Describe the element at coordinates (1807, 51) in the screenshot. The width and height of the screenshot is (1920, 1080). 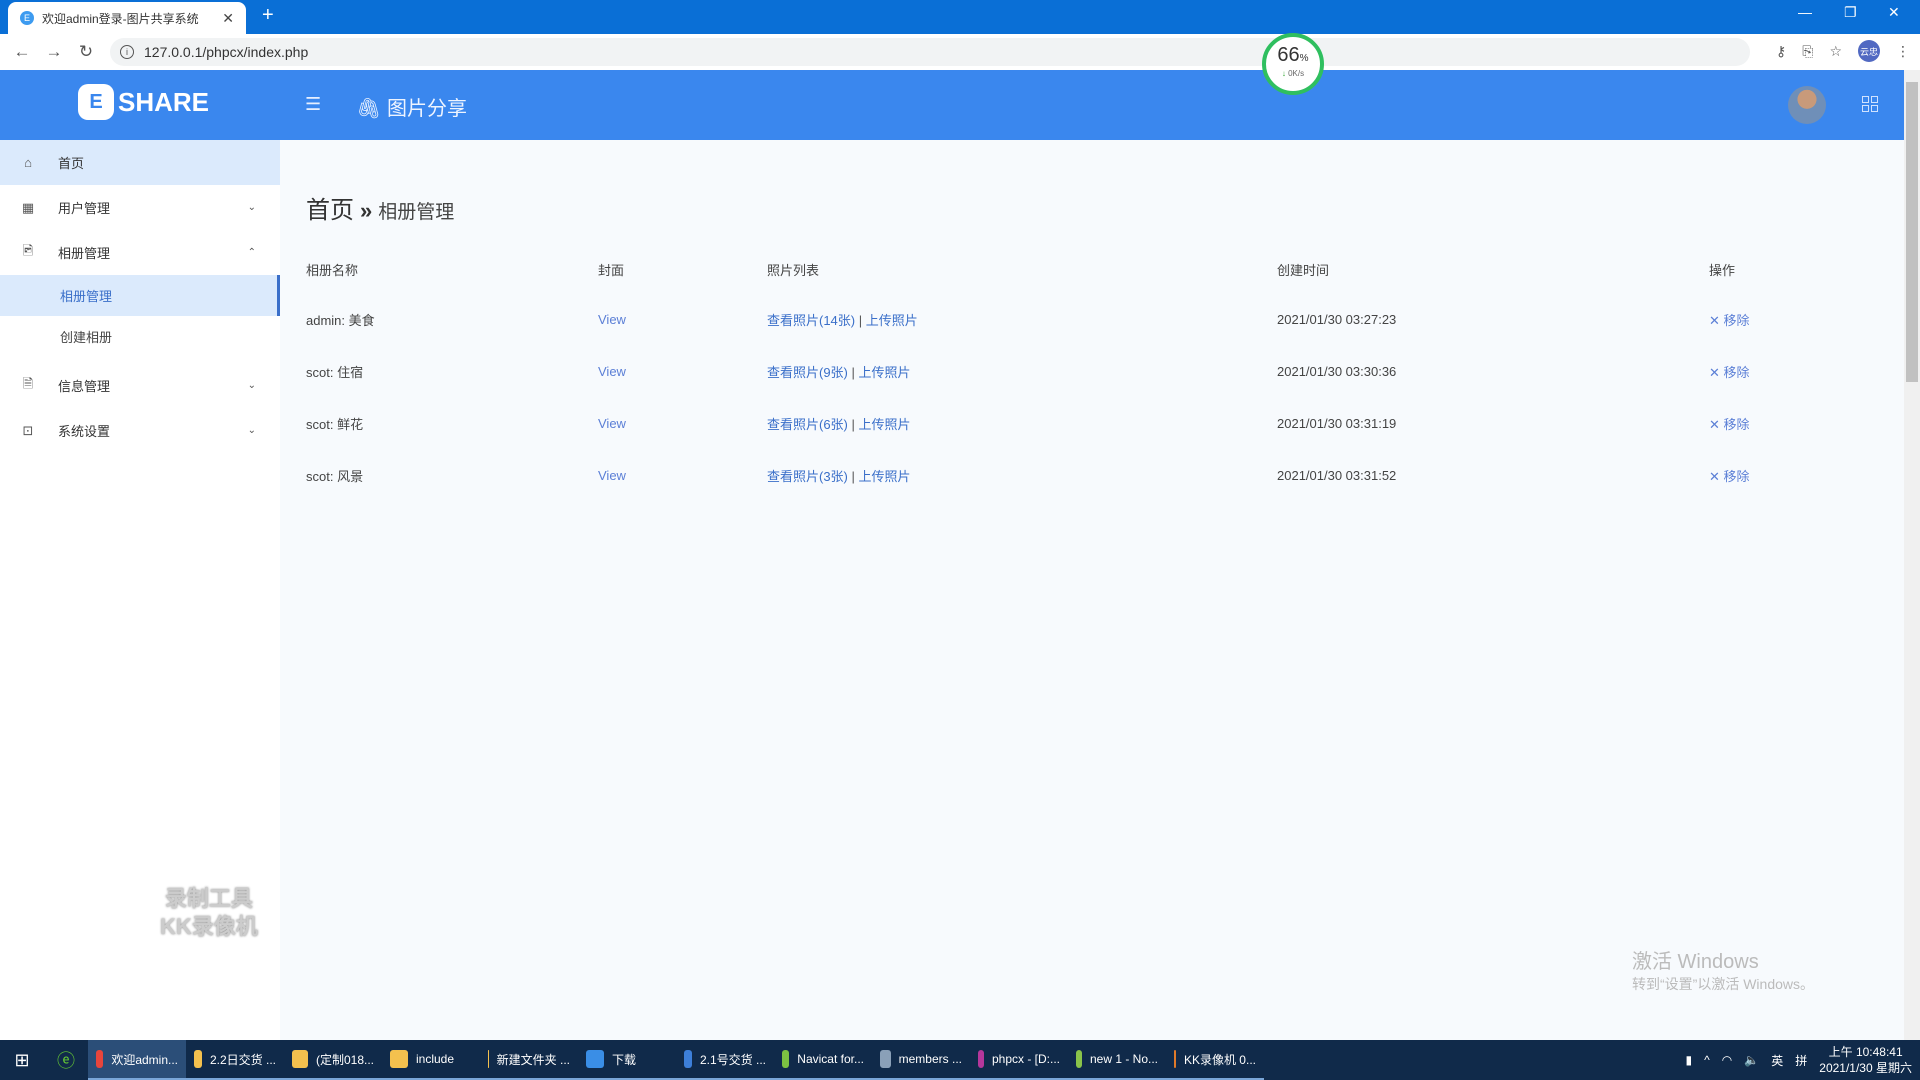
I see `translate-icon: ⎘` at that location.